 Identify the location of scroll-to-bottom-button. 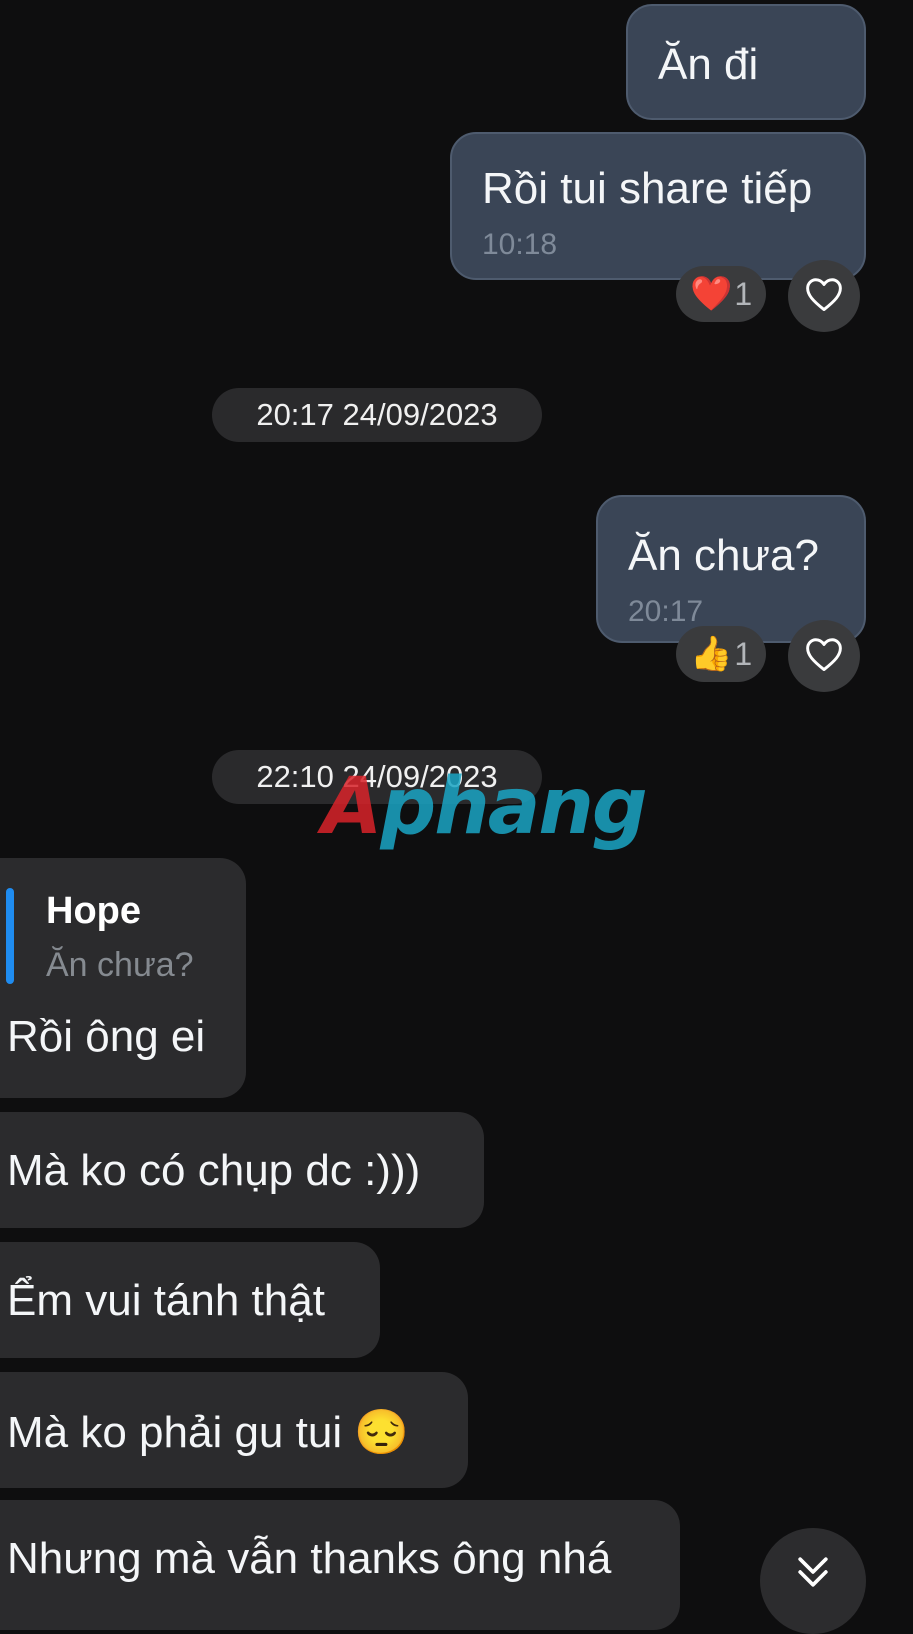
(813, 1581).